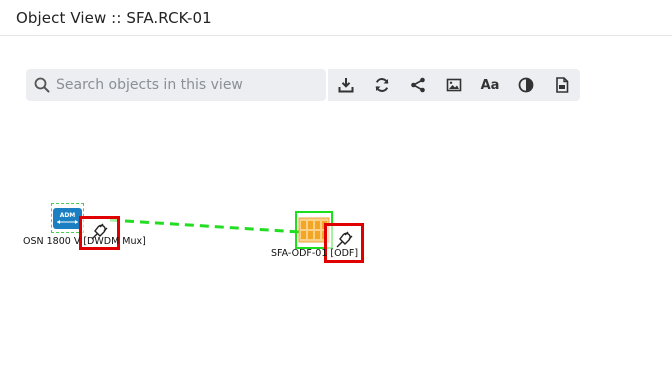  I want to click on contrast-icon, so click(526, 85).